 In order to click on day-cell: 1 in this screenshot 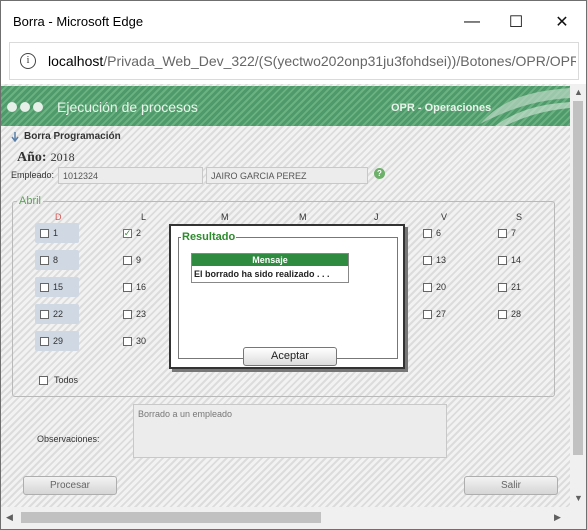, I will do `click(57, 233)`.